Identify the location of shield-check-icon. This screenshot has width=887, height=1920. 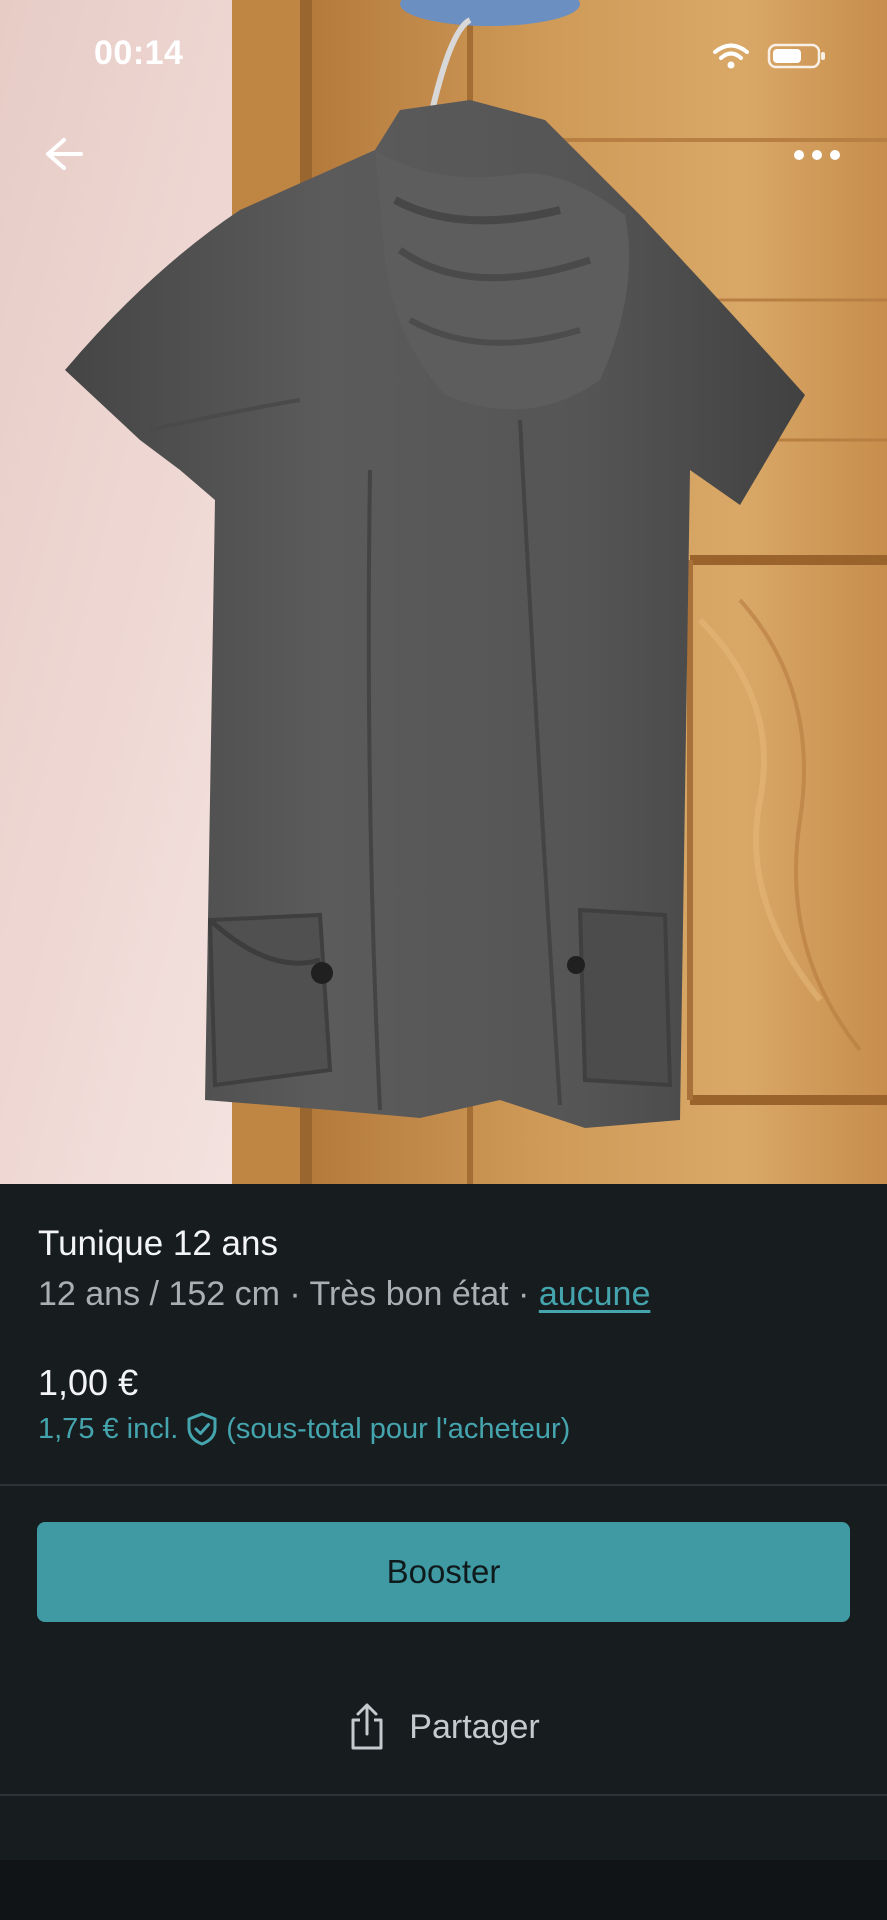
(202, 1429).